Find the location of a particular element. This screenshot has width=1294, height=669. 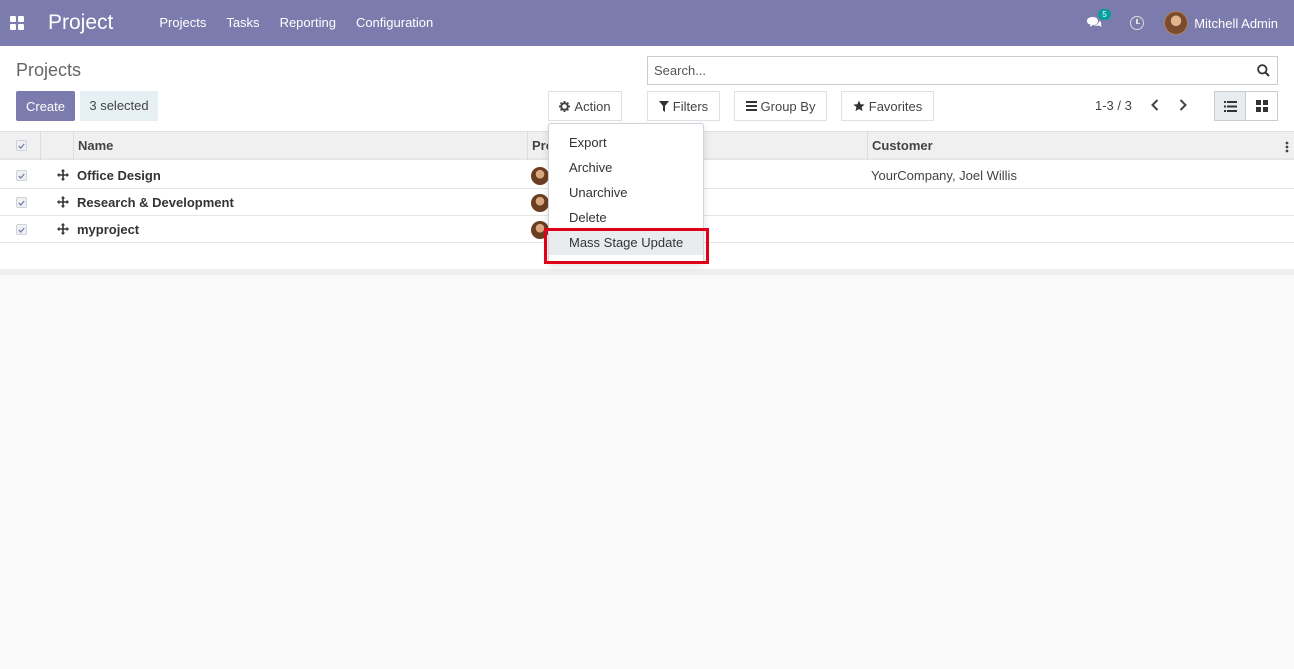

group-by-button: Group By is located at coordinates (780, 106).